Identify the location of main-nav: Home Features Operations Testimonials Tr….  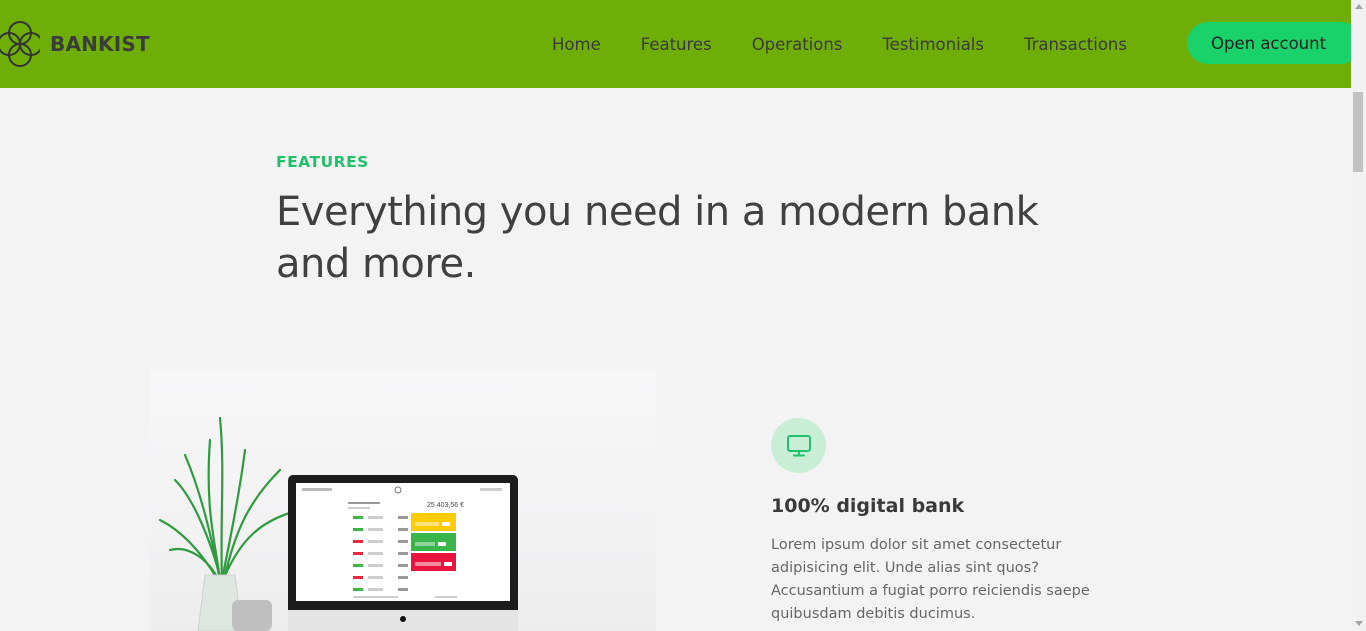
(859, 44).